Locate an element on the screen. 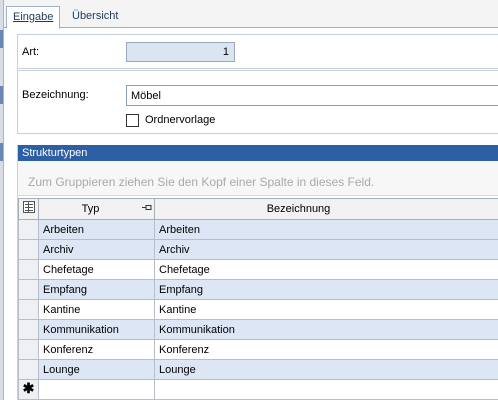 This screenshot has height=400, width=498. column-header-typ: Typ is located at coordinates (96, 209).